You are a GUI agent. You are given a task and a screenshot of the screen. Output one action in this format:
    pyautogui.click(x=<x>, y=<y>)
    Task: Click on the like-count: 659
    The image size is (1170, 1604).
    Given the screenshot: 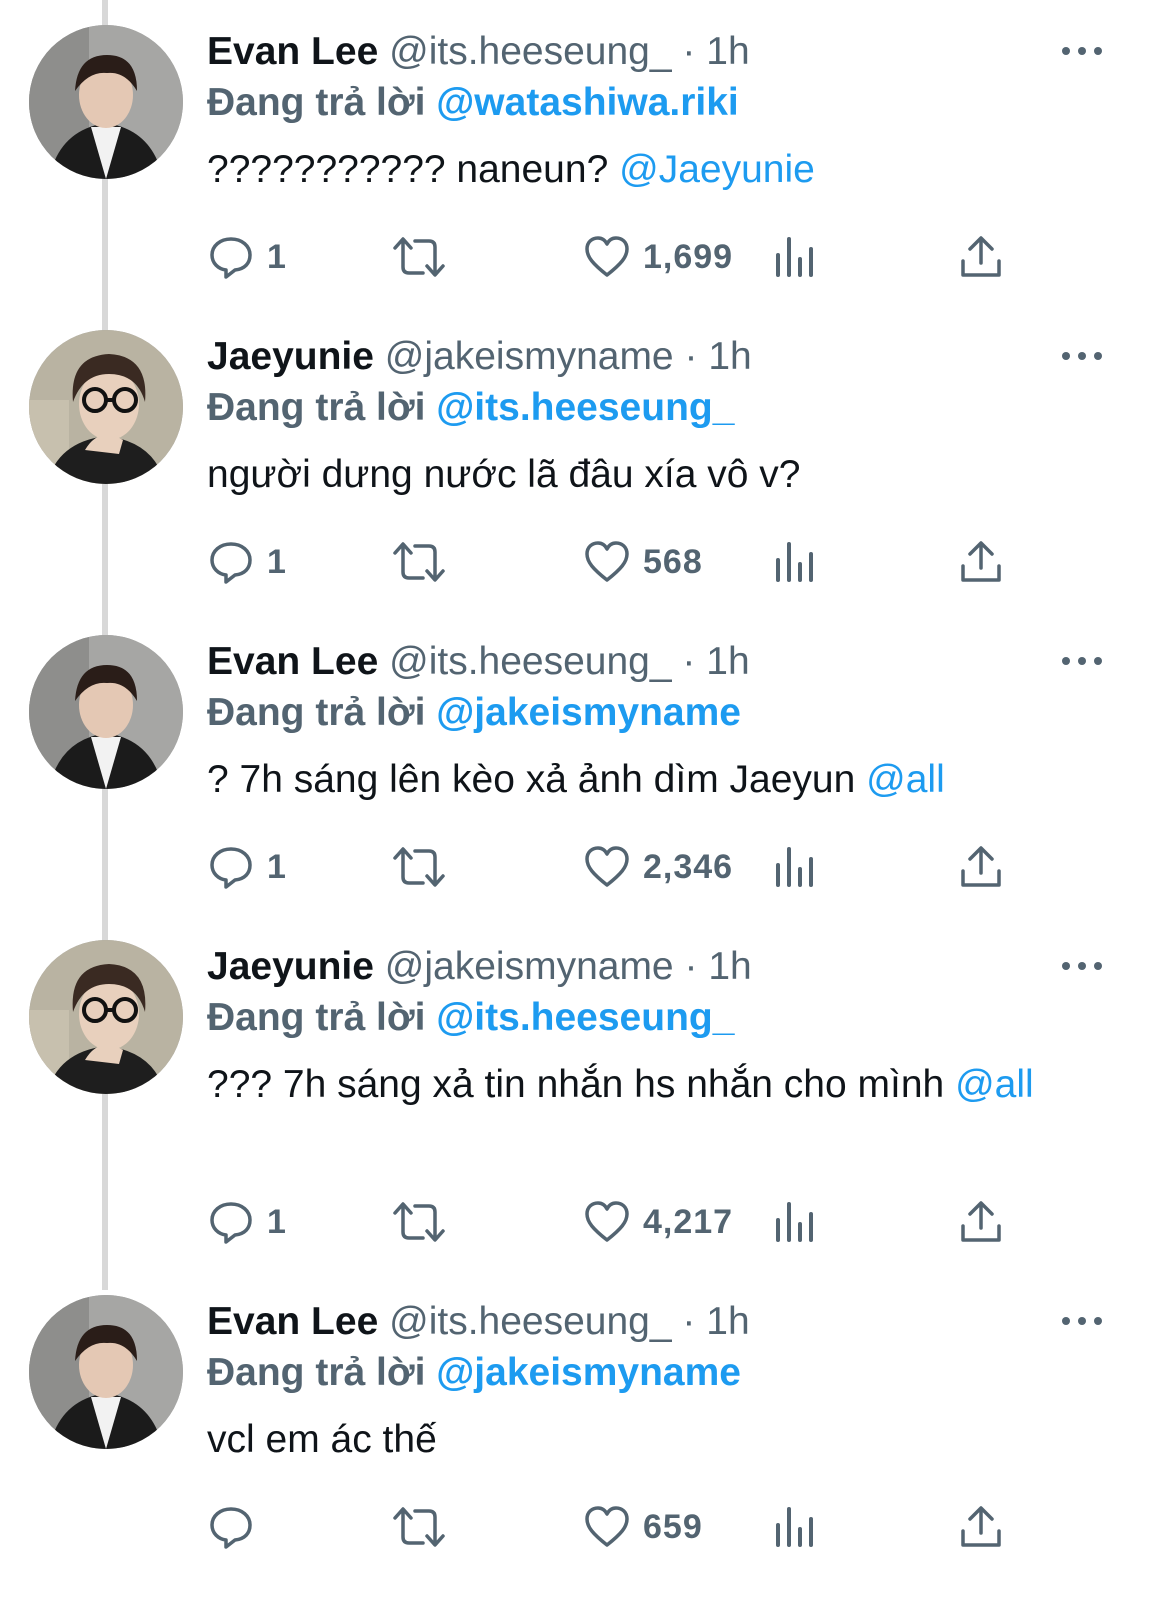 What is the action you would take?
    pyautogui.click(x=673, y=1526)
    